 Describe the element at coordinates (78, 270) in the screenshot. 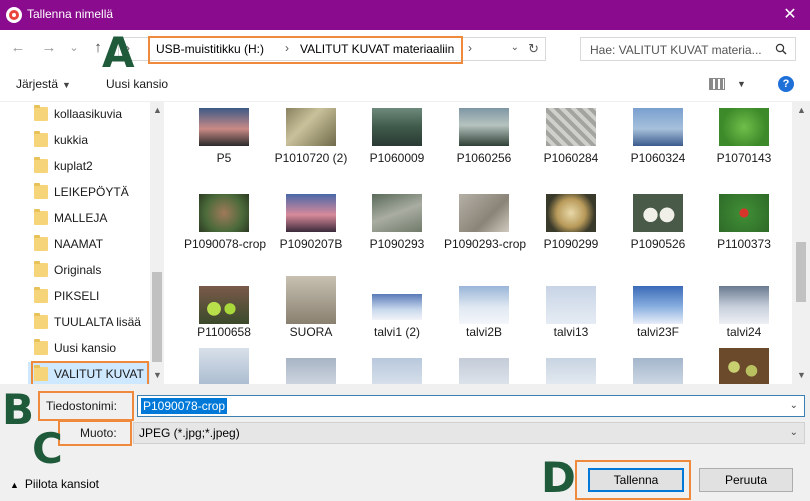

I see `folder-label: Originals` at that location.